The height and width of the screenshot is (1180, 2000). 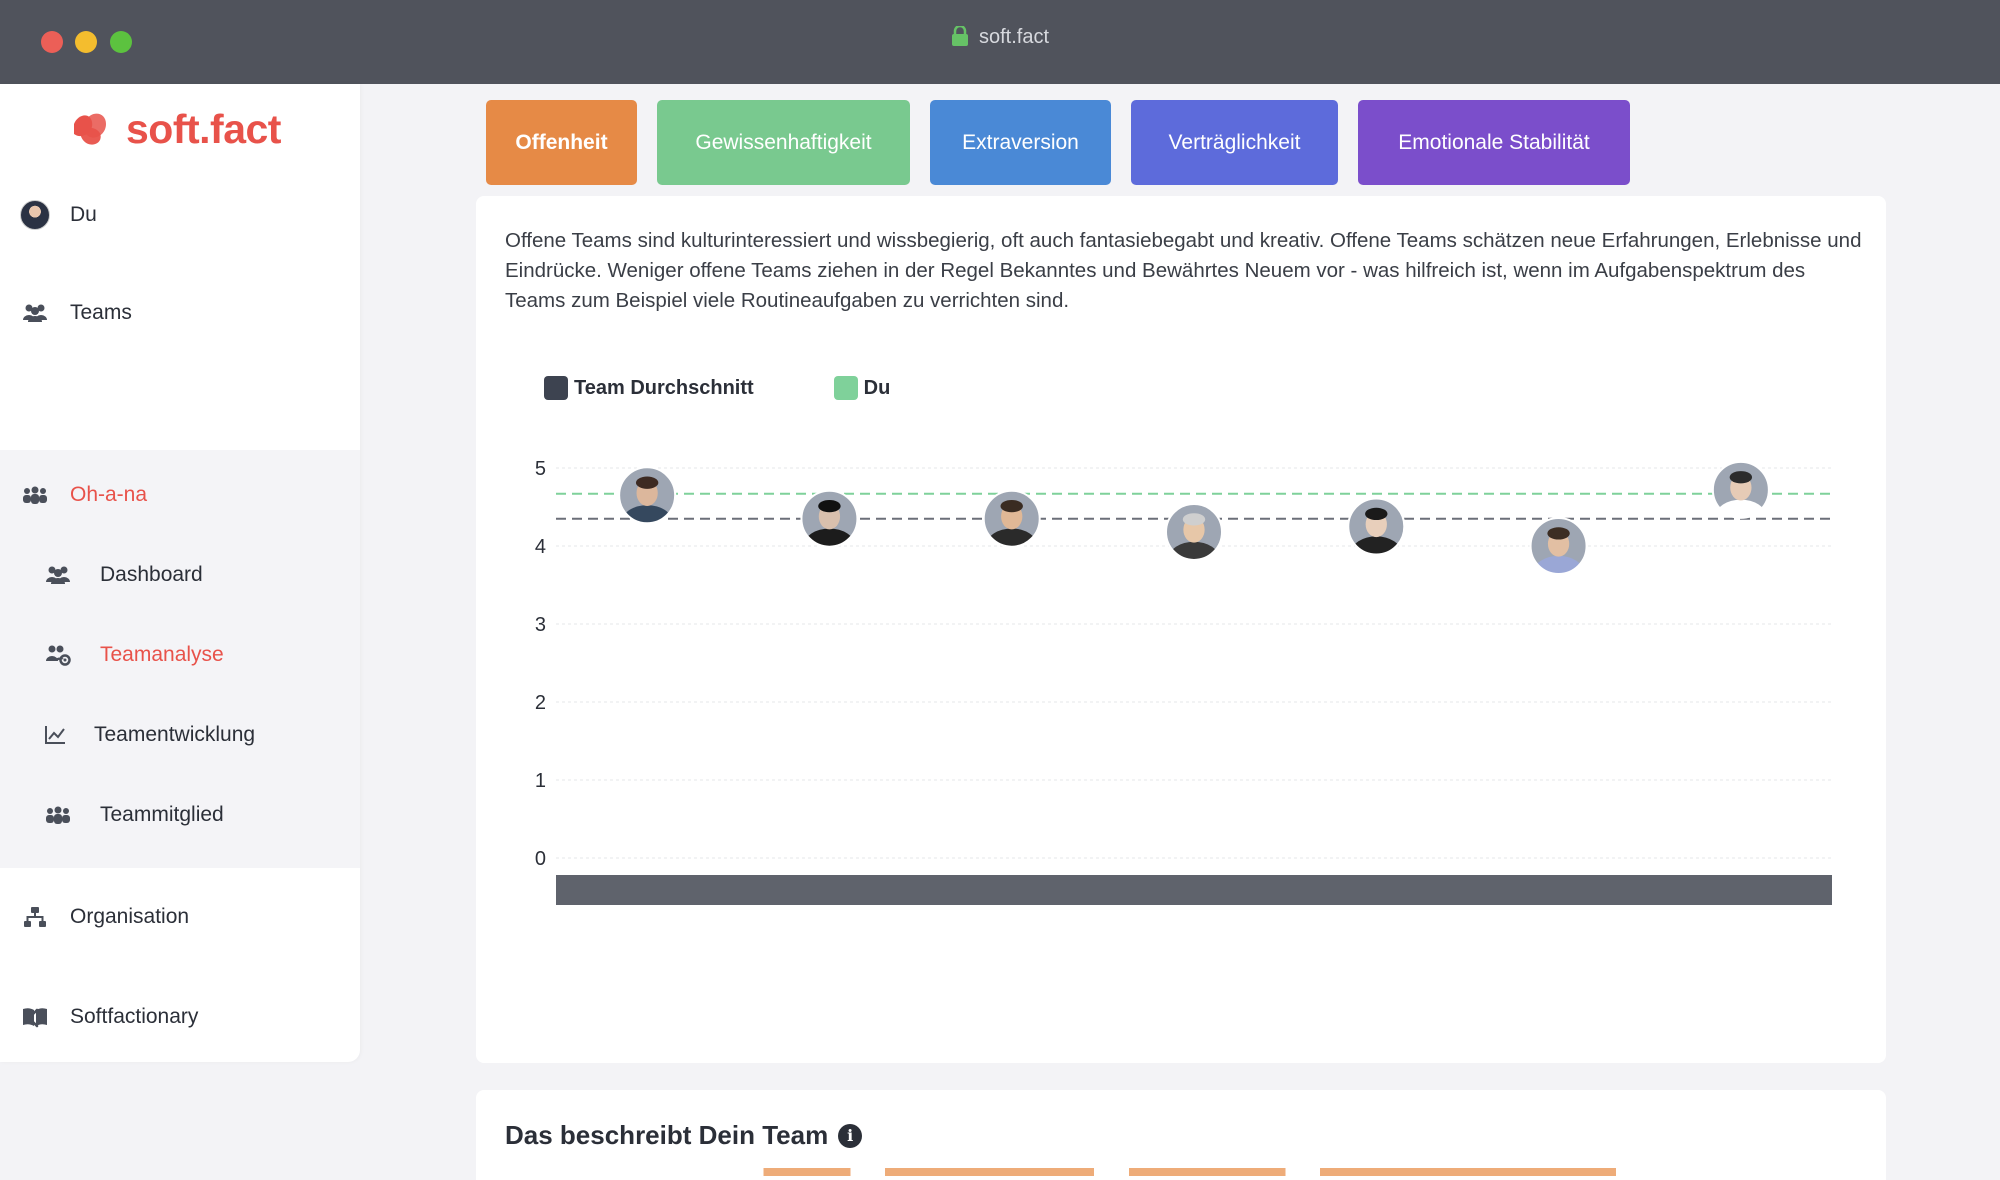 What do you see at coordinates (1194, 890) in the screenshot?
I see `x-axis-bar` at bounding box center [1194, 890].